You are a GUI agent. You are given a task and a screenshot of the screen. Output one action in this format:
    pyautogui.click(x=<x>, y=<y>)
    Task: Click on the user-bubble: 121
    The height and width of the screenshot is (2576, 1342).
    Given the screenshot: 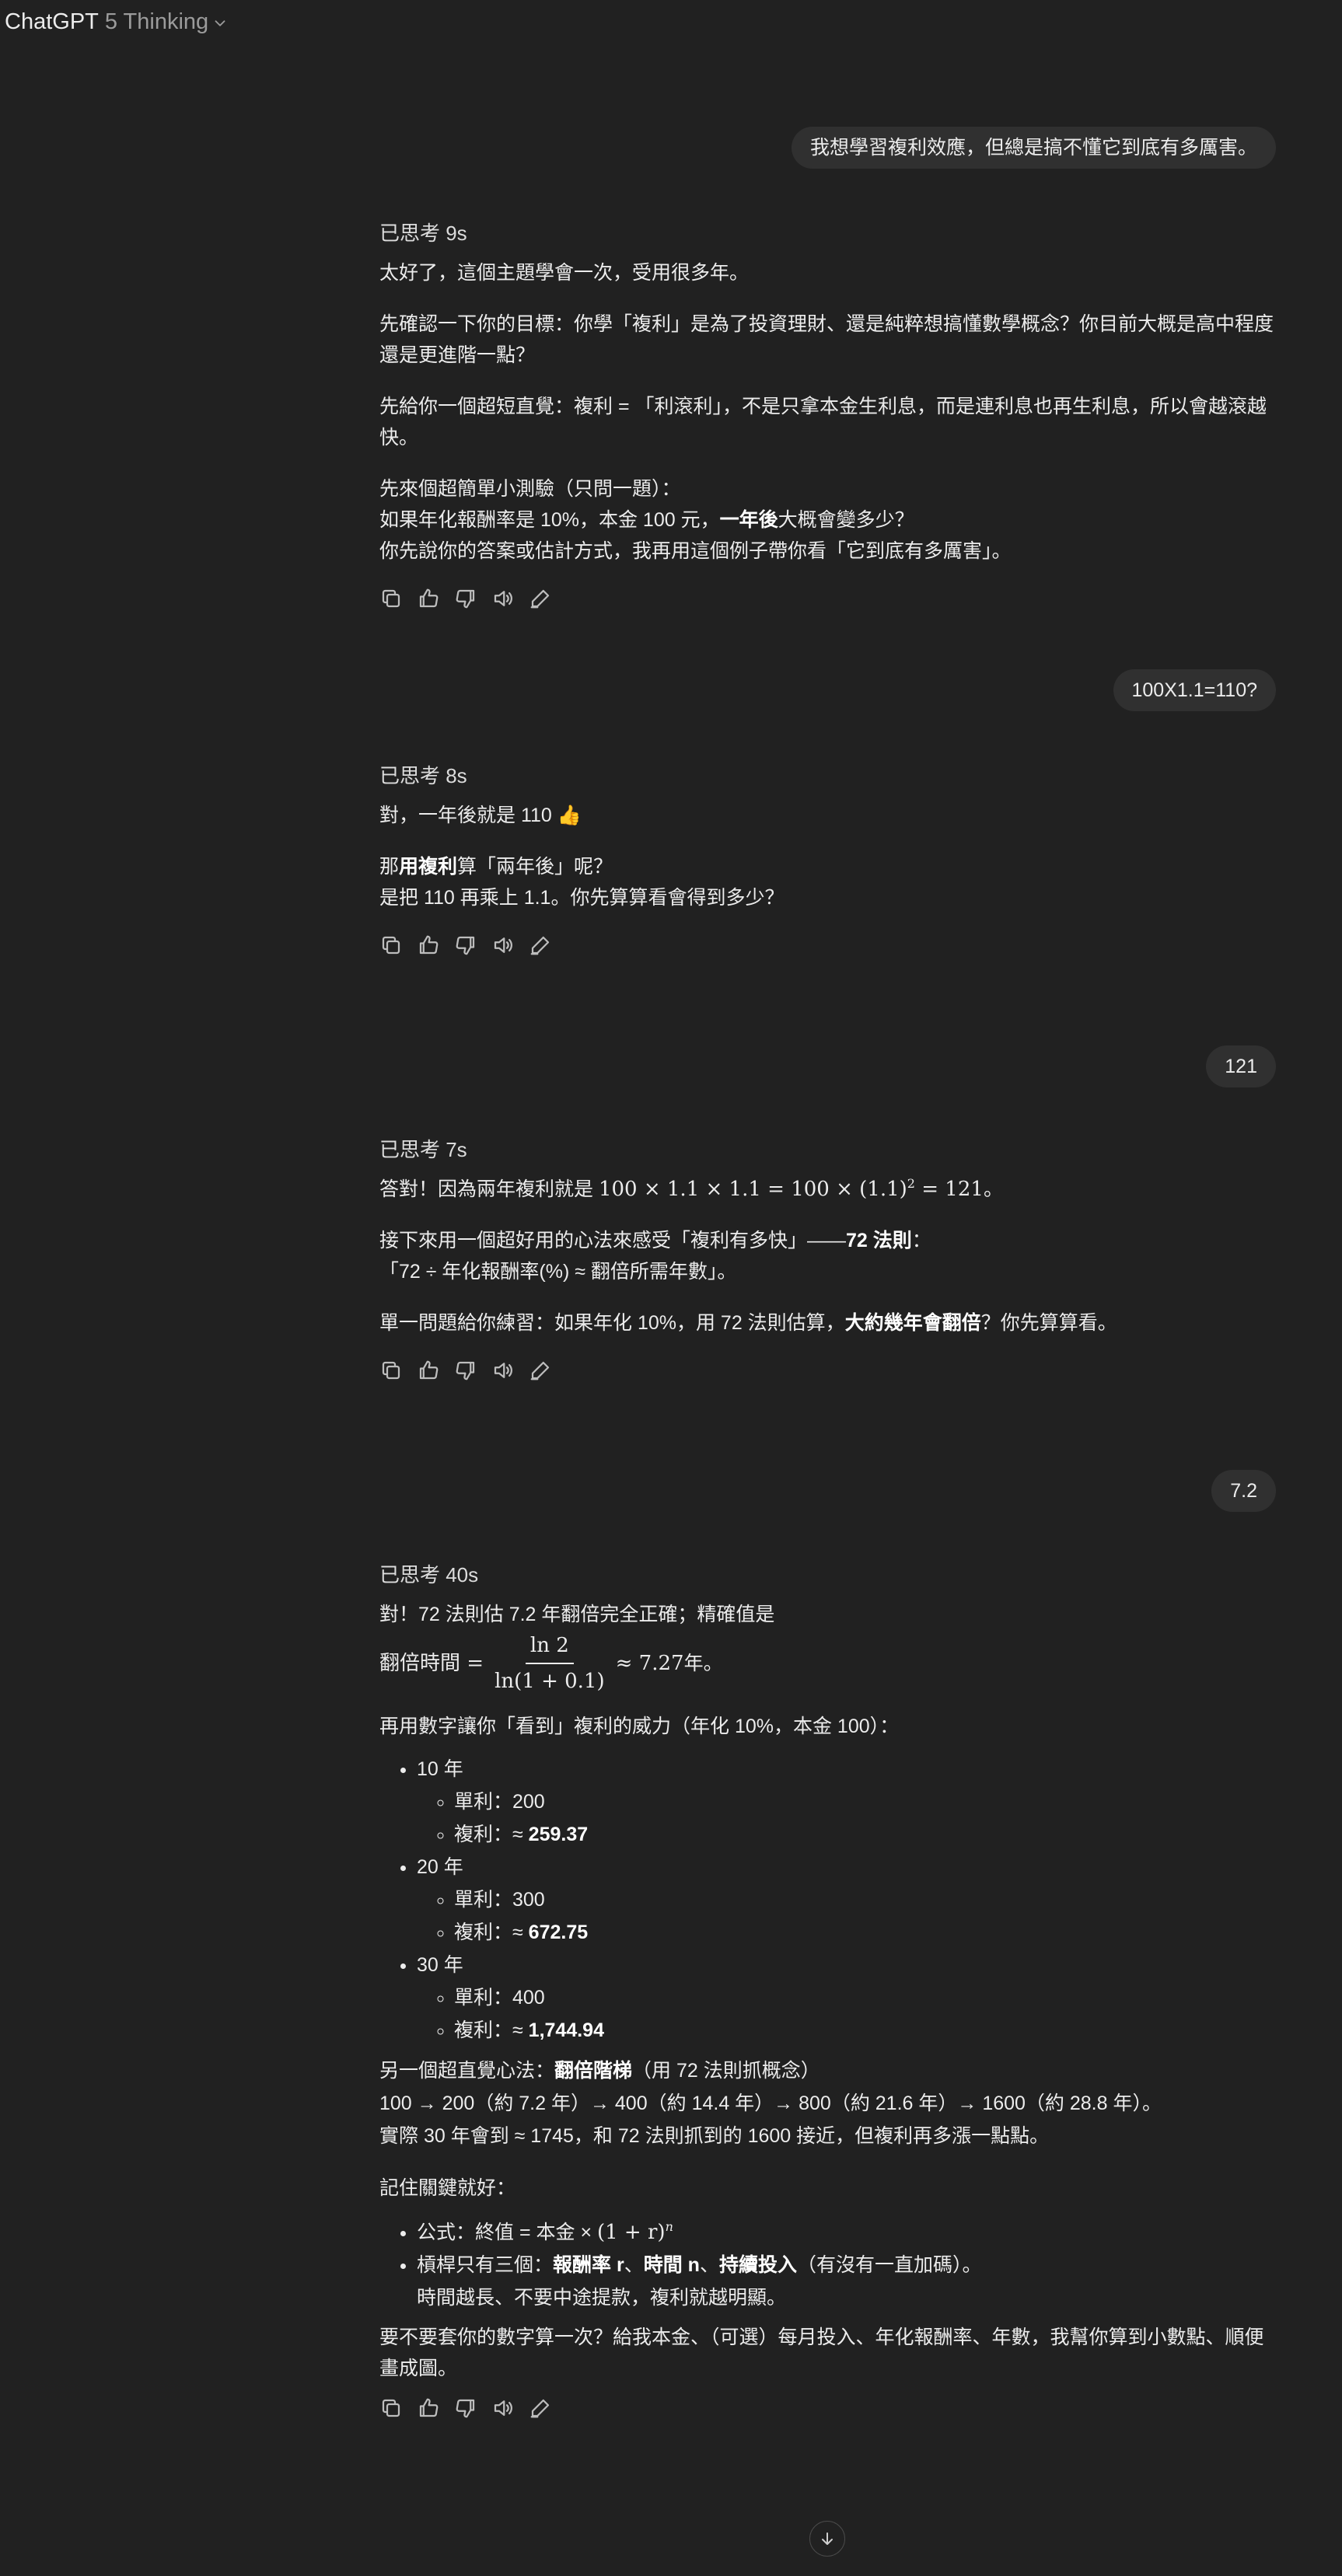 What is the action you would take?
    pyautogui.click(x=1241, y=1066)
    